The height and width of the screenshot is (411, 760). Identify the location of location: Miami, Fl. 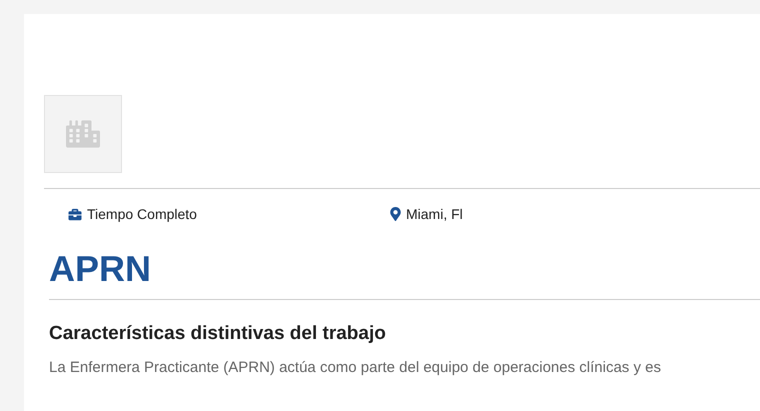
(434, 214).